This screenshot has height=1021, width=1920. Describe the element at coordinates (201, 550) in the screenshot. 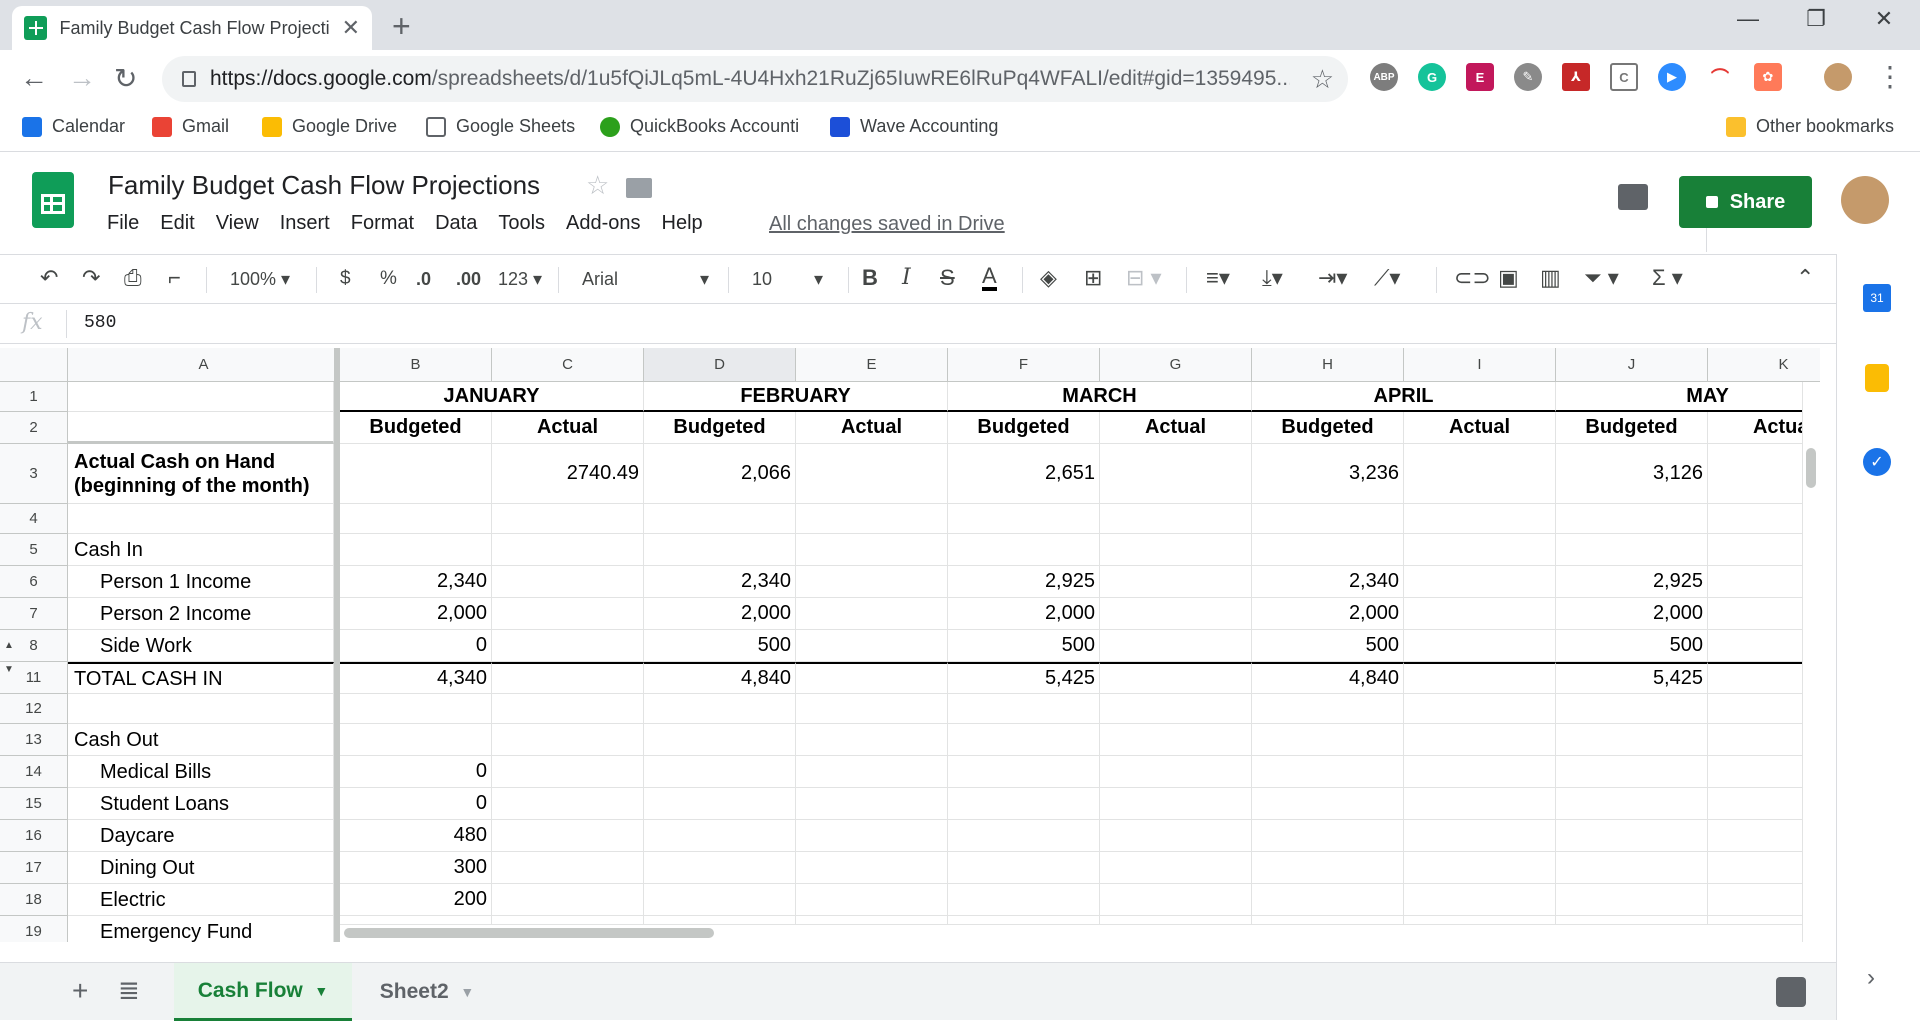

I see `row-label-cell: Cash In` at that location.